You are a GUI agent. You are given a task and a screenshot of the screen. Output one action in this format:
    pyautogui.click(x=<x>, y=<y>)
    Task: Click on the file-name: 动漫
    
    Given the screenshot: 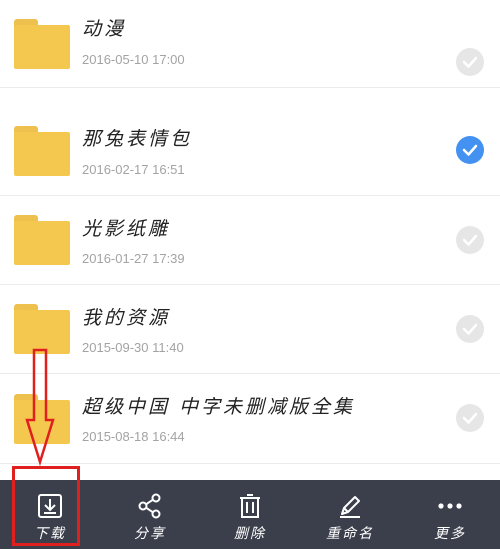 What is the action you would take?
    pyautogui.click(x=104, y=29)
    